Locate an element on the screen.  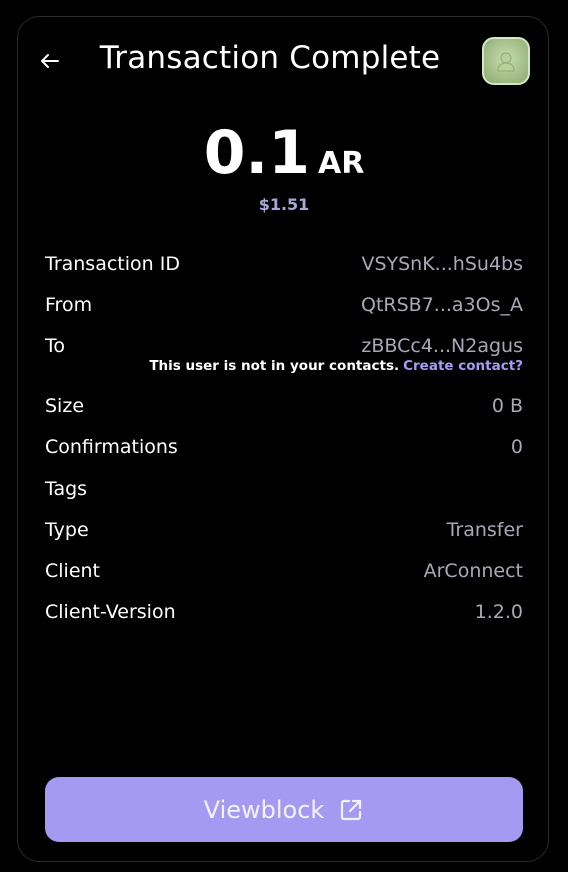
detail-label: Client-Version is located at coordinates (110, 612).